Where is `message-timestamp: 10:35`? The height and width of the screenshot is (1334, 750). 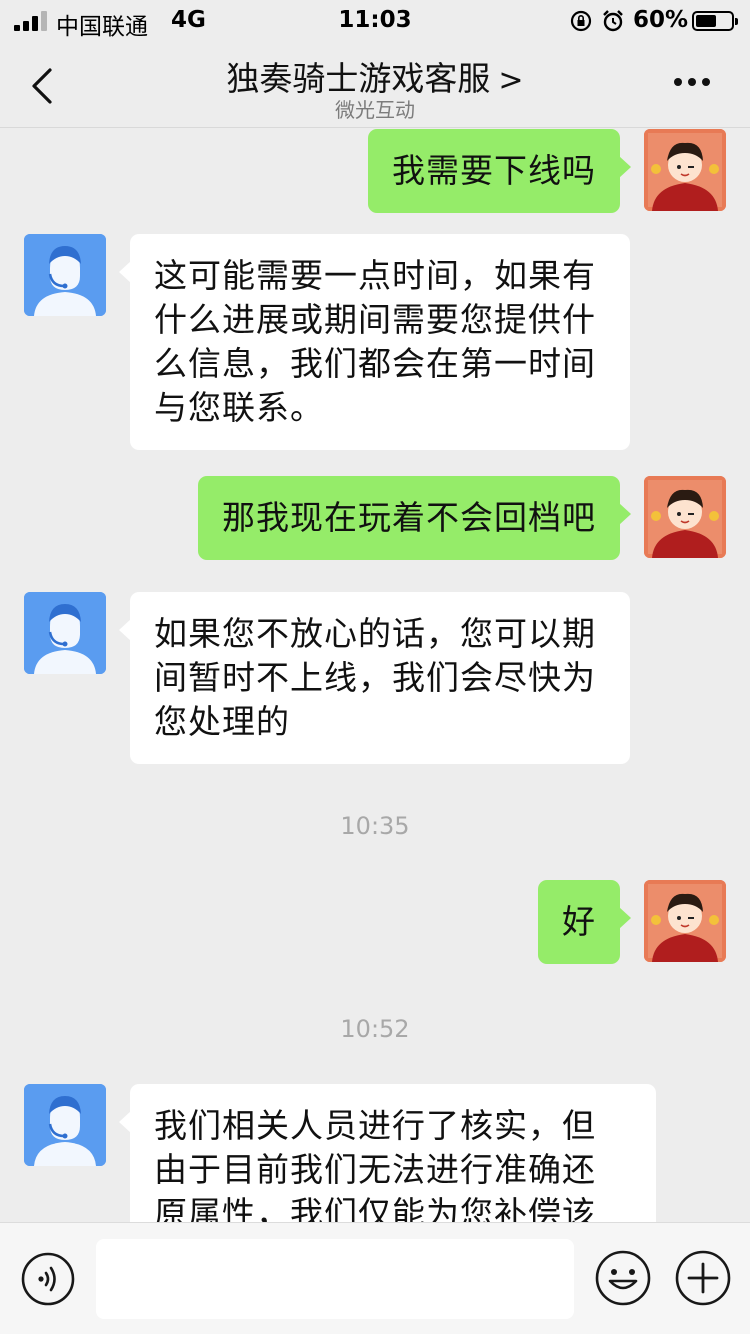
message-timestamp: 10:35 is located at coordinates (375, 826).